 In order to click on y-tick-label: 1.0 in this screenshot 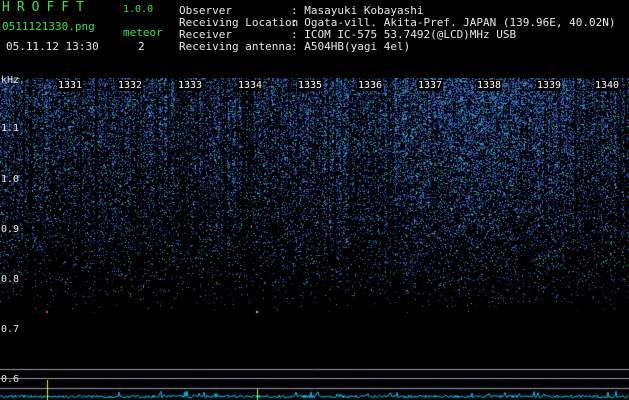, I will do `click(10, 179)`.